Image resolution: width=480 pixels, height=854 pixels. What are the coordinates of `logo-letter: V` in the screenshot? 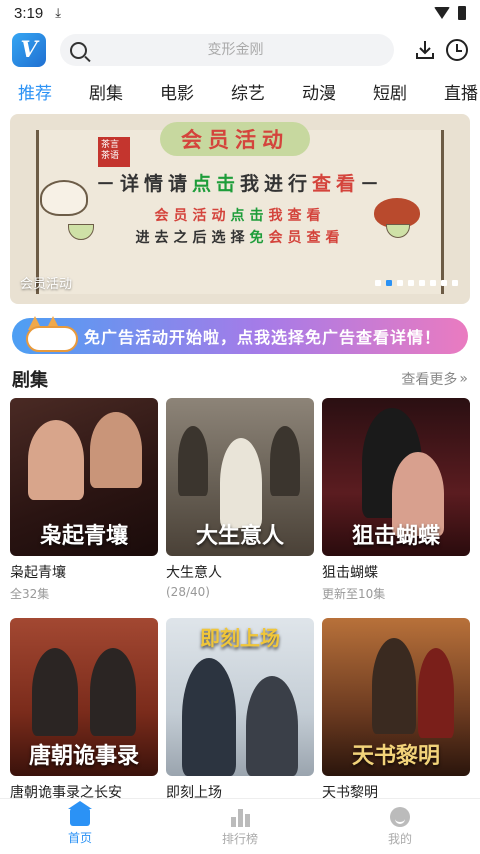 It's located at (29, 50).